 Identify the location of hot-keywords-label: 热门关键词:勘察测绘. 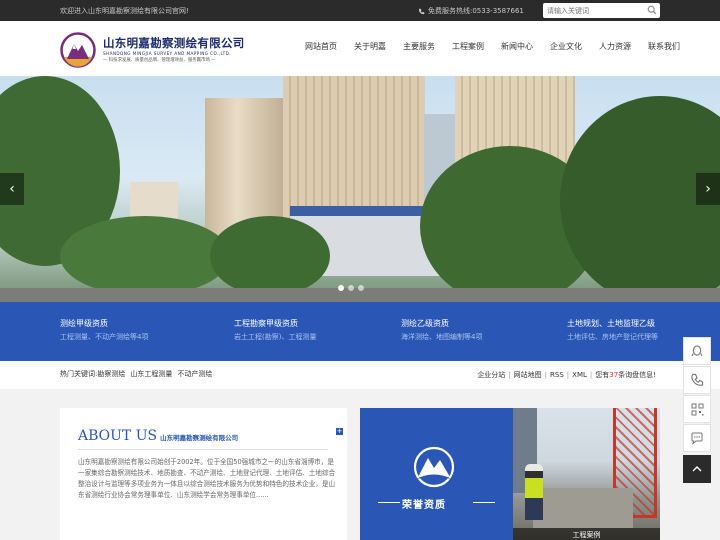
(93, 374).